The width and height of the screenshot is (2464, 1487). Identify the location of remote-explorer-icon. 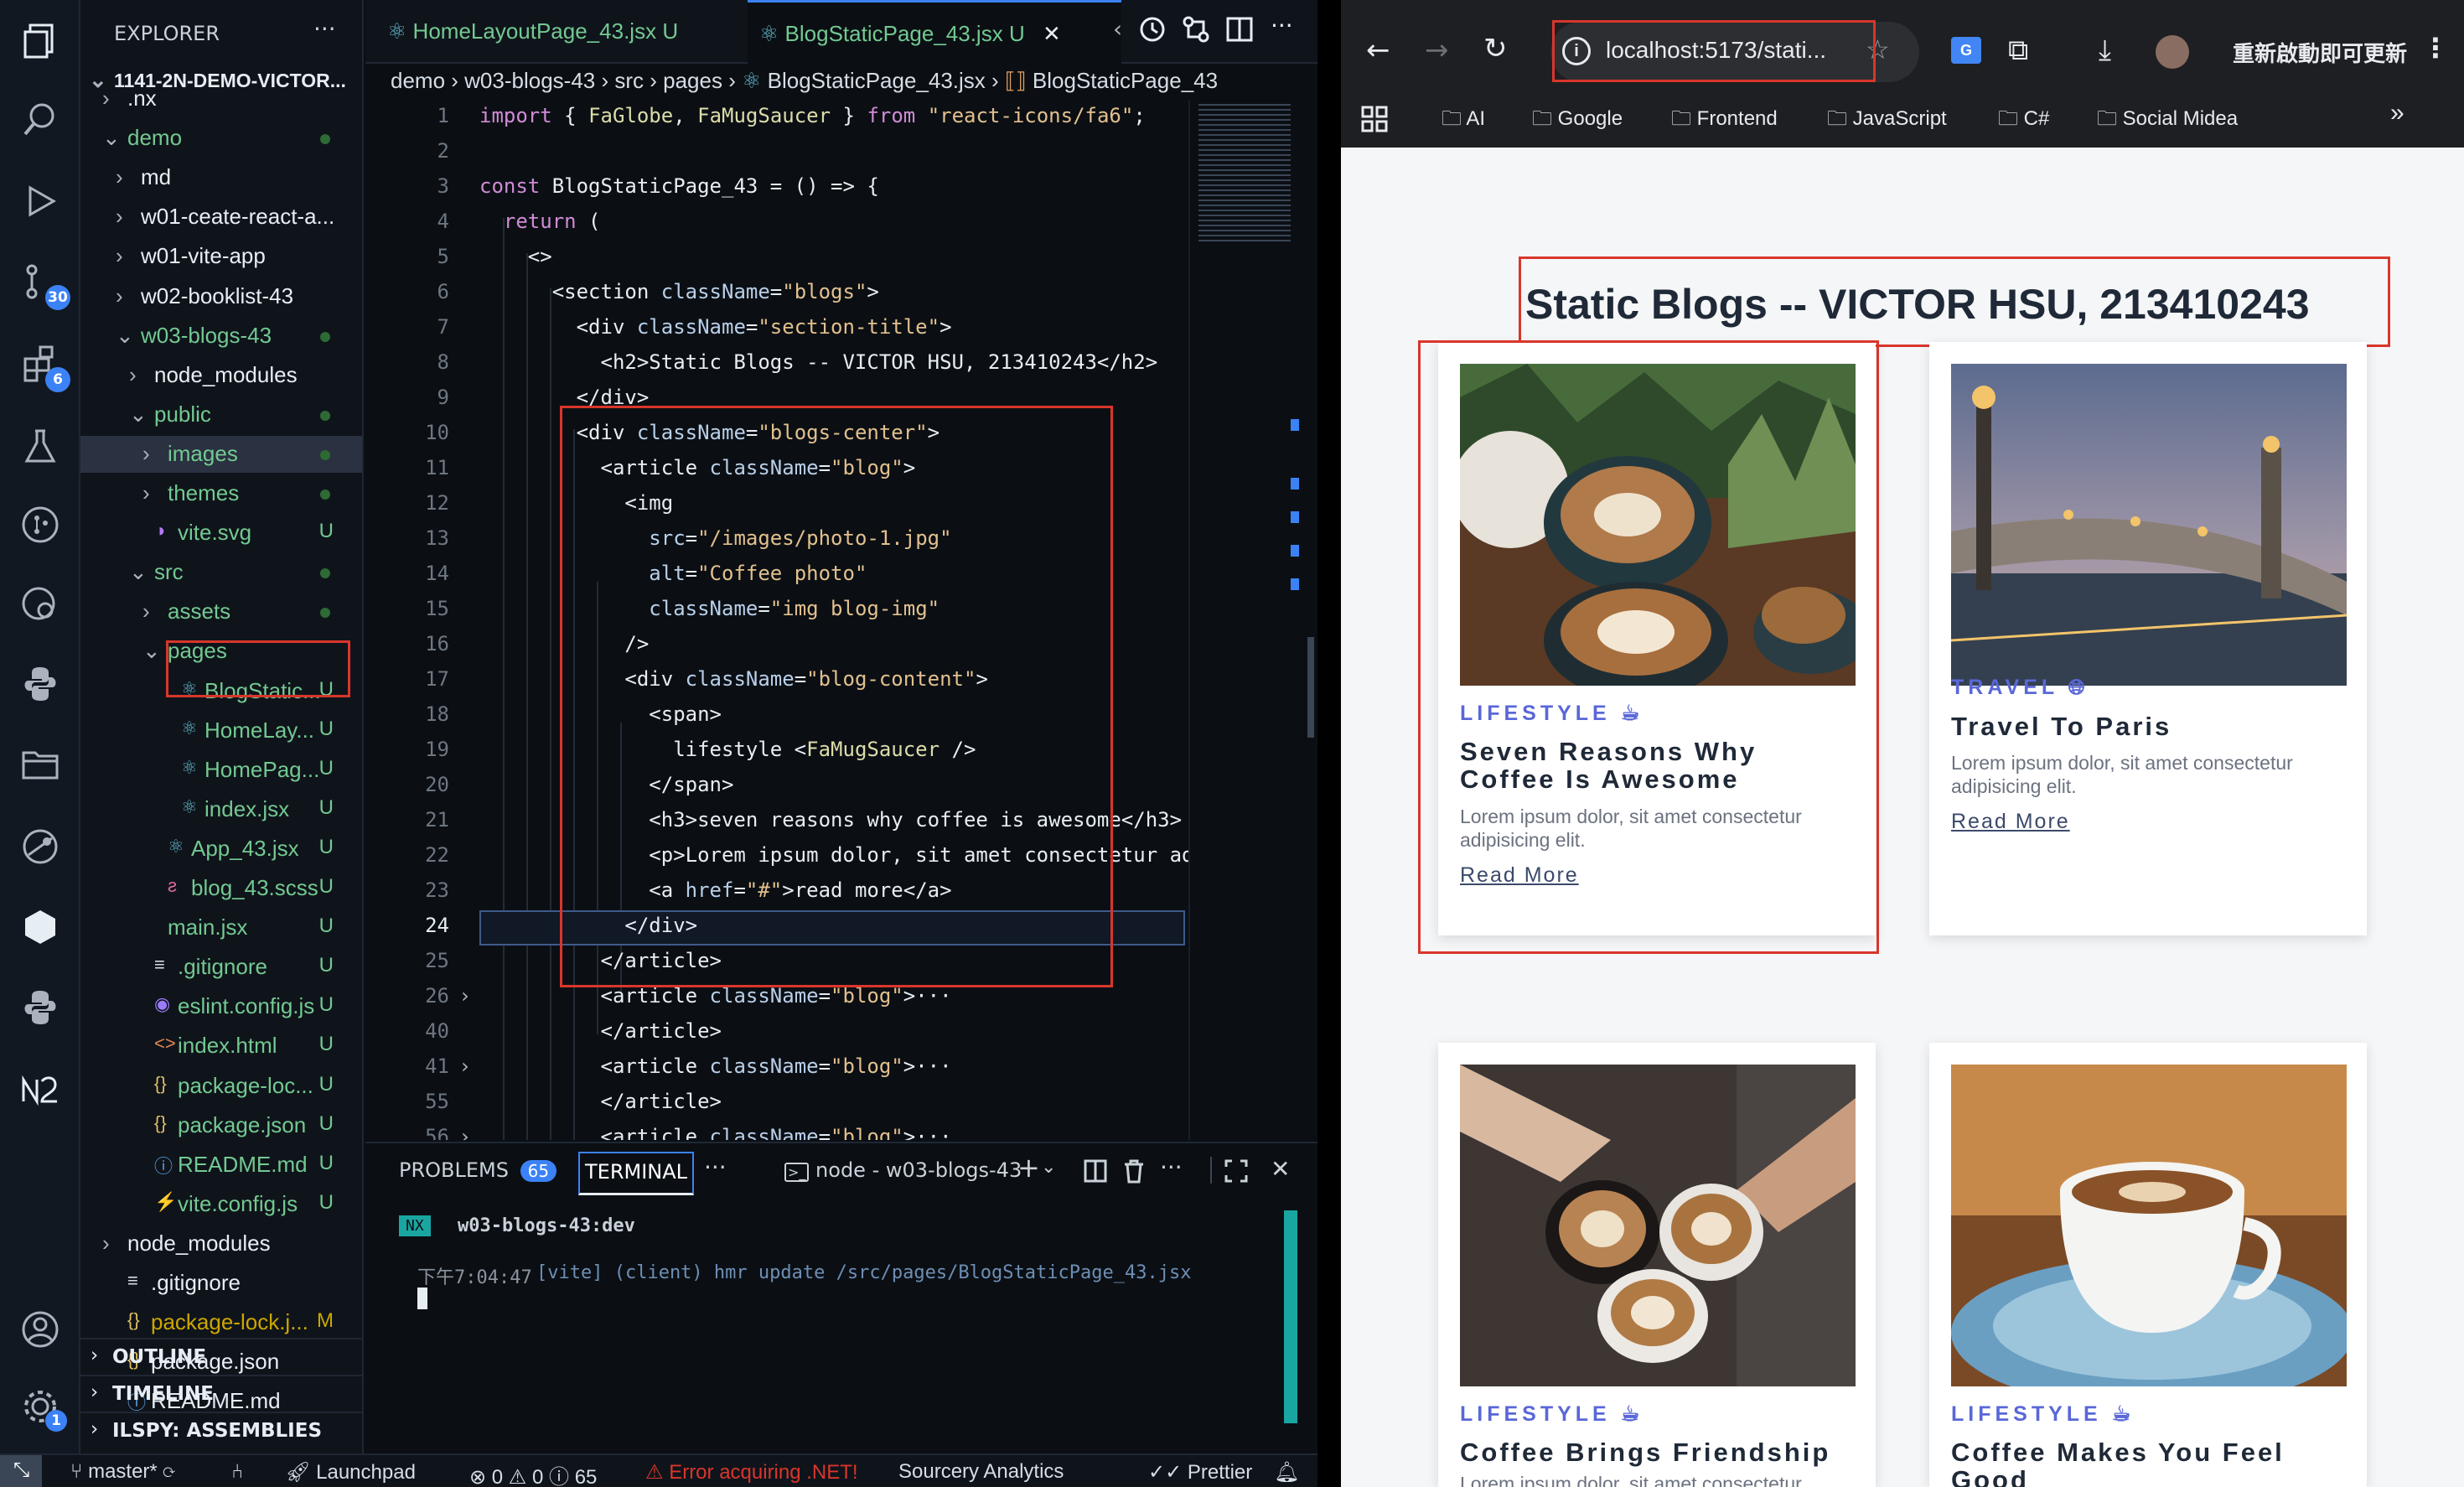
(40, 604).